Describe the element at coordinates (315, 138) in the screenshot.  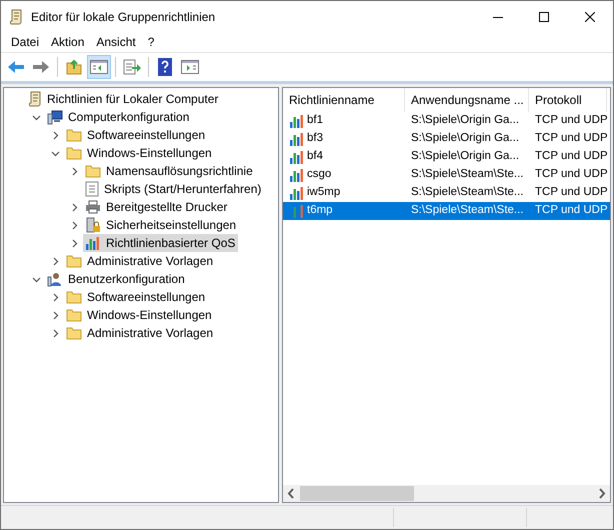
I see `table-cell-text: bf3` at that location.